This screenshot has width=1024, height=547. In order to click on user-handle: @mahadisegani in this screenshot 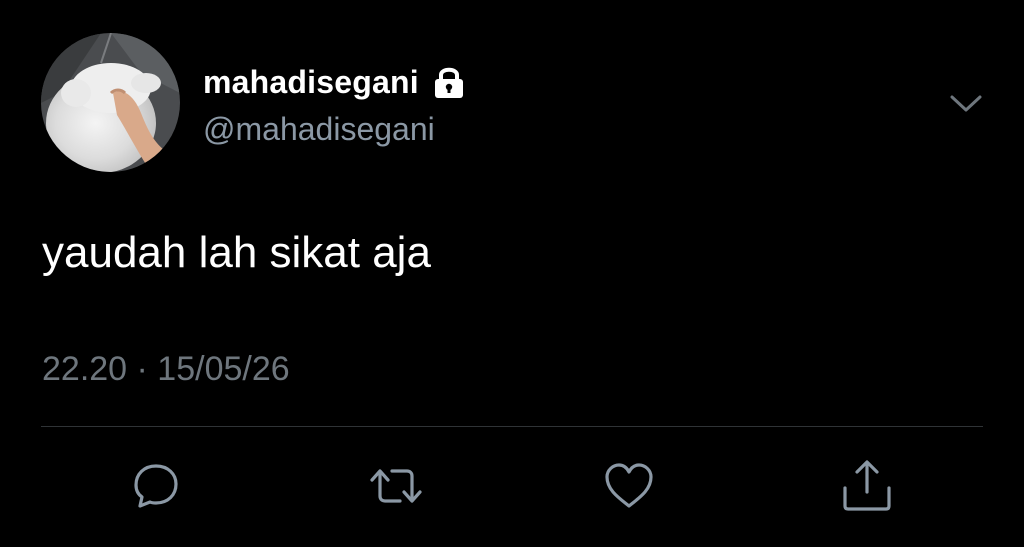, I will do `click(319, 129)`.